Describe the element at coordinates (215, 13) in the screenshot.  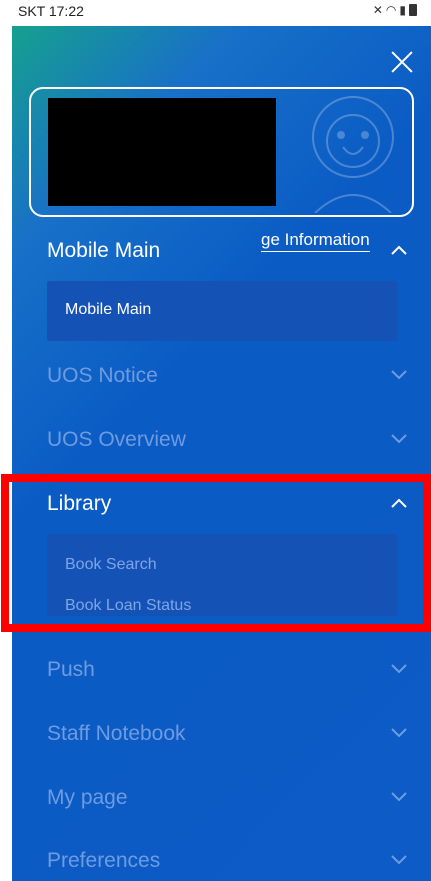
I see `status-bar: SKT 17:22 ✕ ◠ ▮` at that location.